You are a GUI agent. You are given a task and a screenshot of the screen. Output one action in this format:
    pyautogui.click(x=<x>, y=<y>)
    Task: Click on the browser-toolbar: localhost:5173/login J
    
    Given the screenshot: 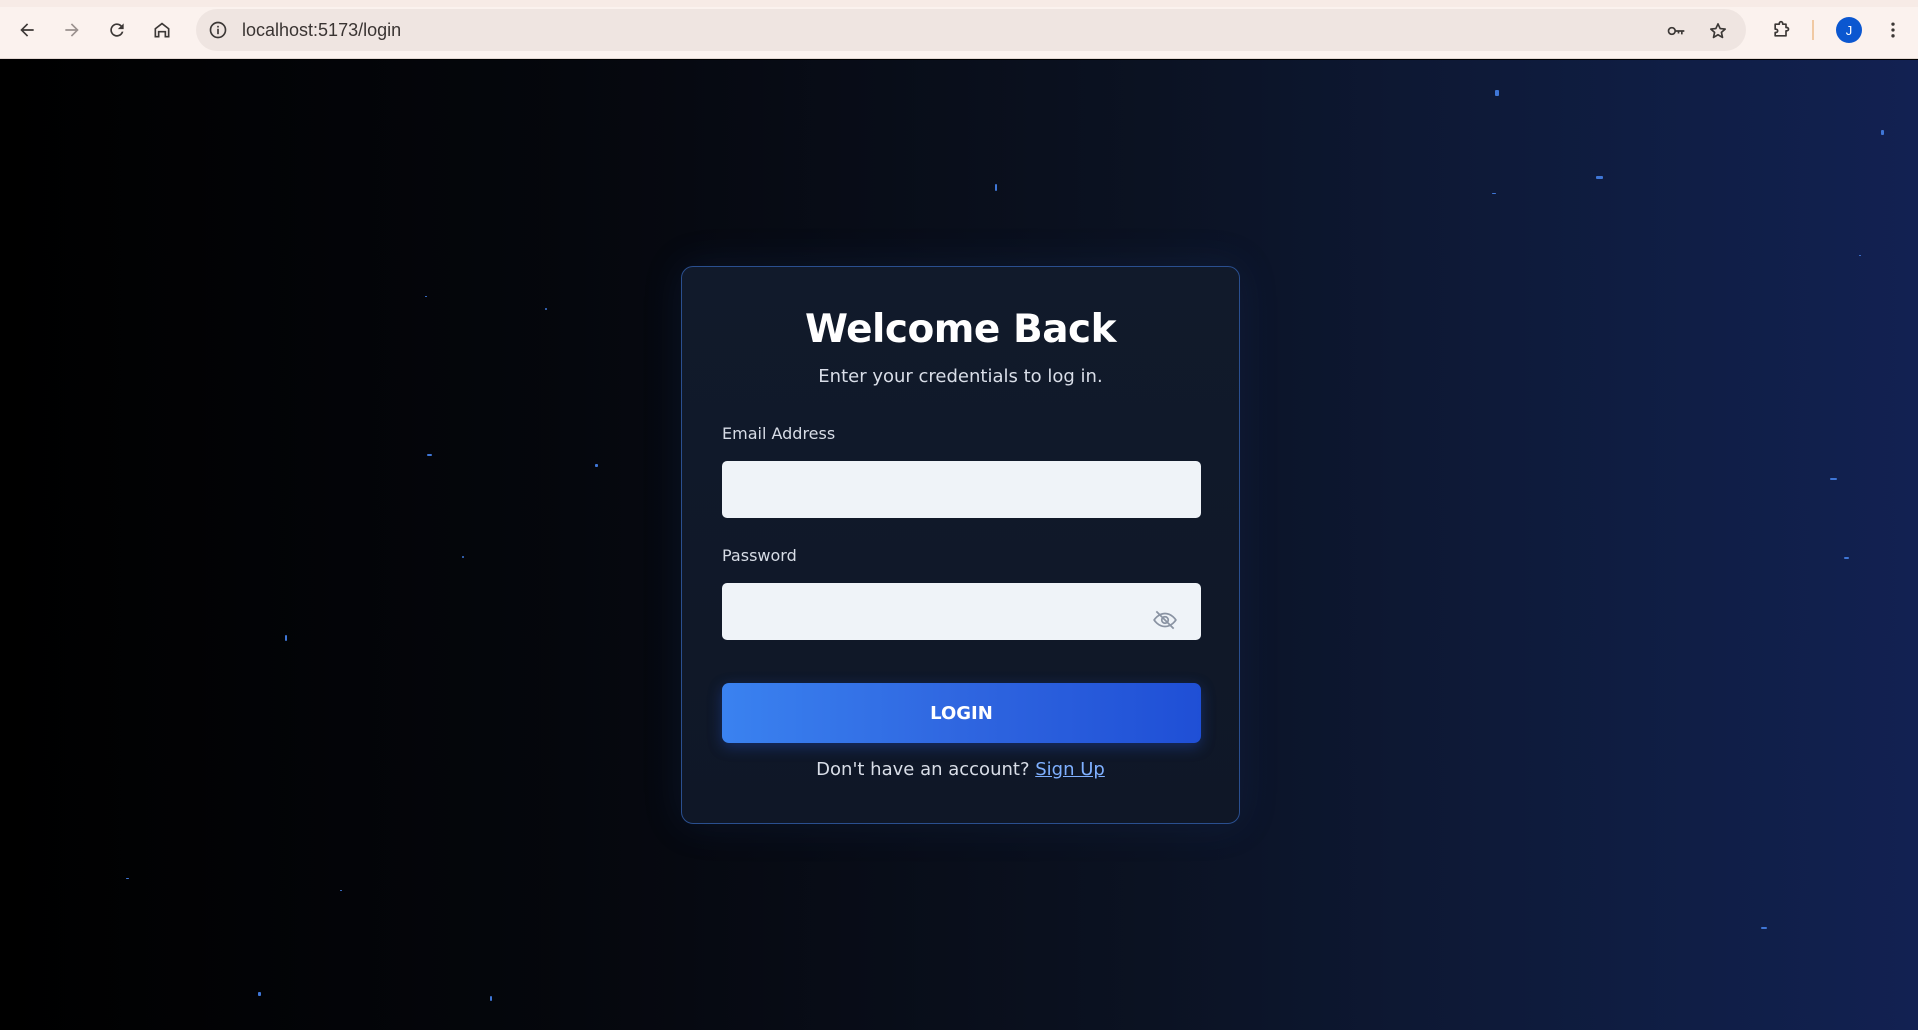 What is the action you would take?
    pyautogui.click(x=959, y=29)
    